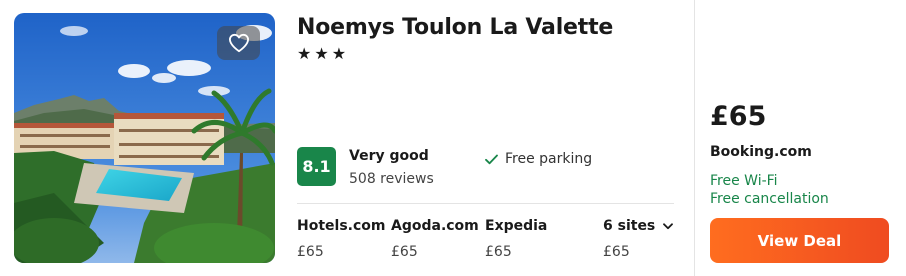 The height and width of the screenshot is (276, 906). What do you see at coordinates (629, 226) in the screenshot?
I see `more-sites-label: 6 sites` at bounding box center [629, 226].